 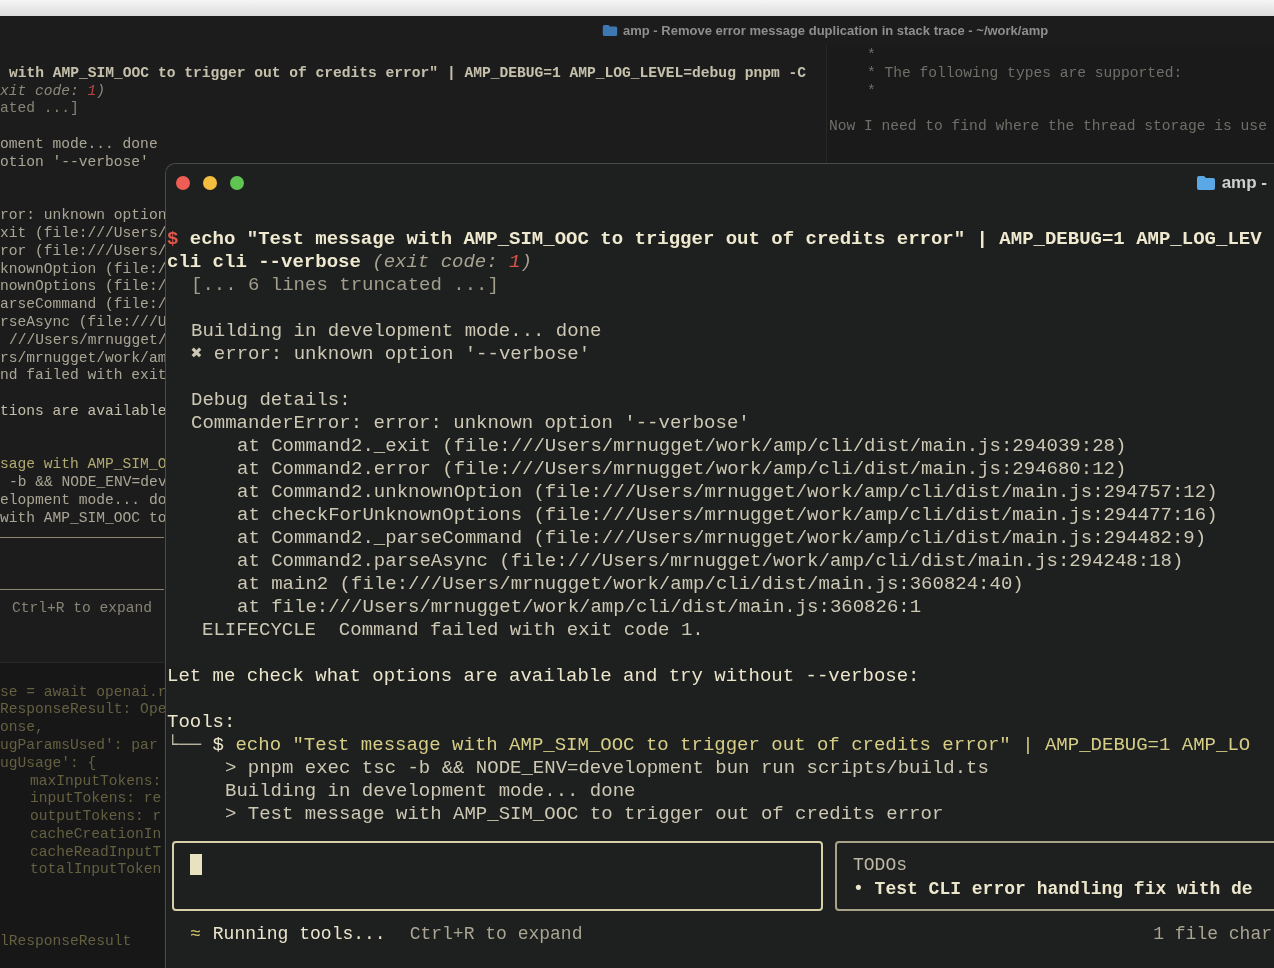 I want to click on terminal-line: ResponseResult: Ope, so click(x=83, y=709).